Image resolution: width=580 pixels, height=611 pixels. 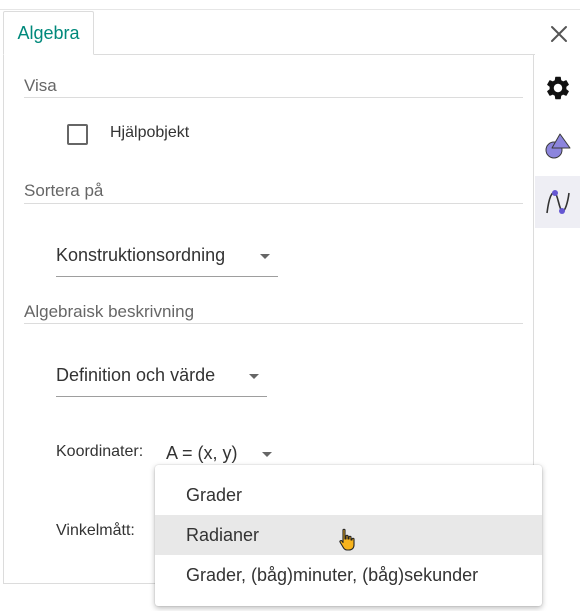 I want to click on window-top-border, so click(x=290, y=9).